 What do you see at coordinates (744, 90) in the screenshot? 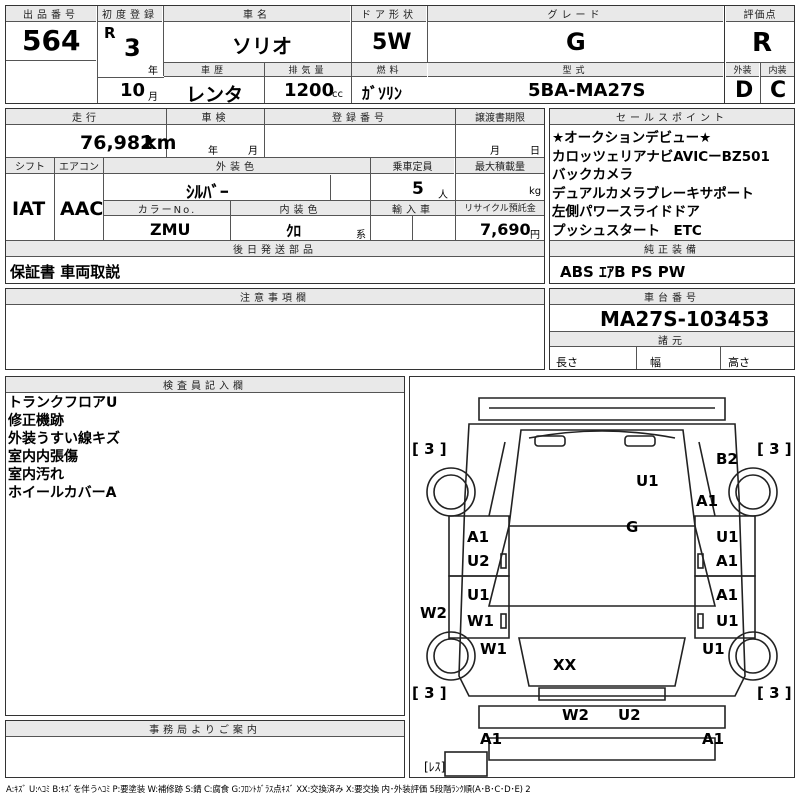
I see `exterior-grade-value: D` at bounding box center [744, 90].